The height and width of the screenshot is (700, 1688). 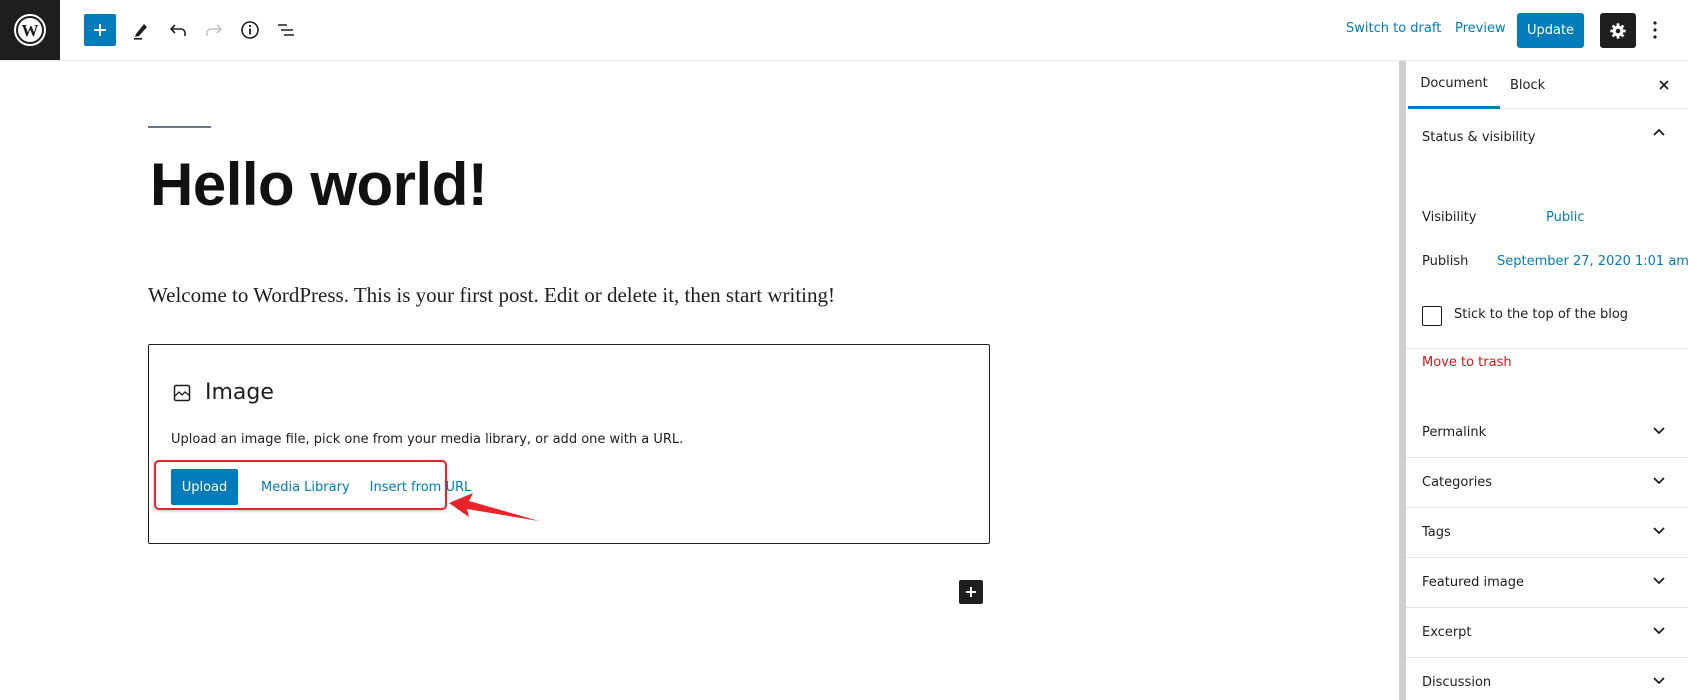 I want to click on switch-to-draft-button: Switch to draft, so click(x=1393, y=28).